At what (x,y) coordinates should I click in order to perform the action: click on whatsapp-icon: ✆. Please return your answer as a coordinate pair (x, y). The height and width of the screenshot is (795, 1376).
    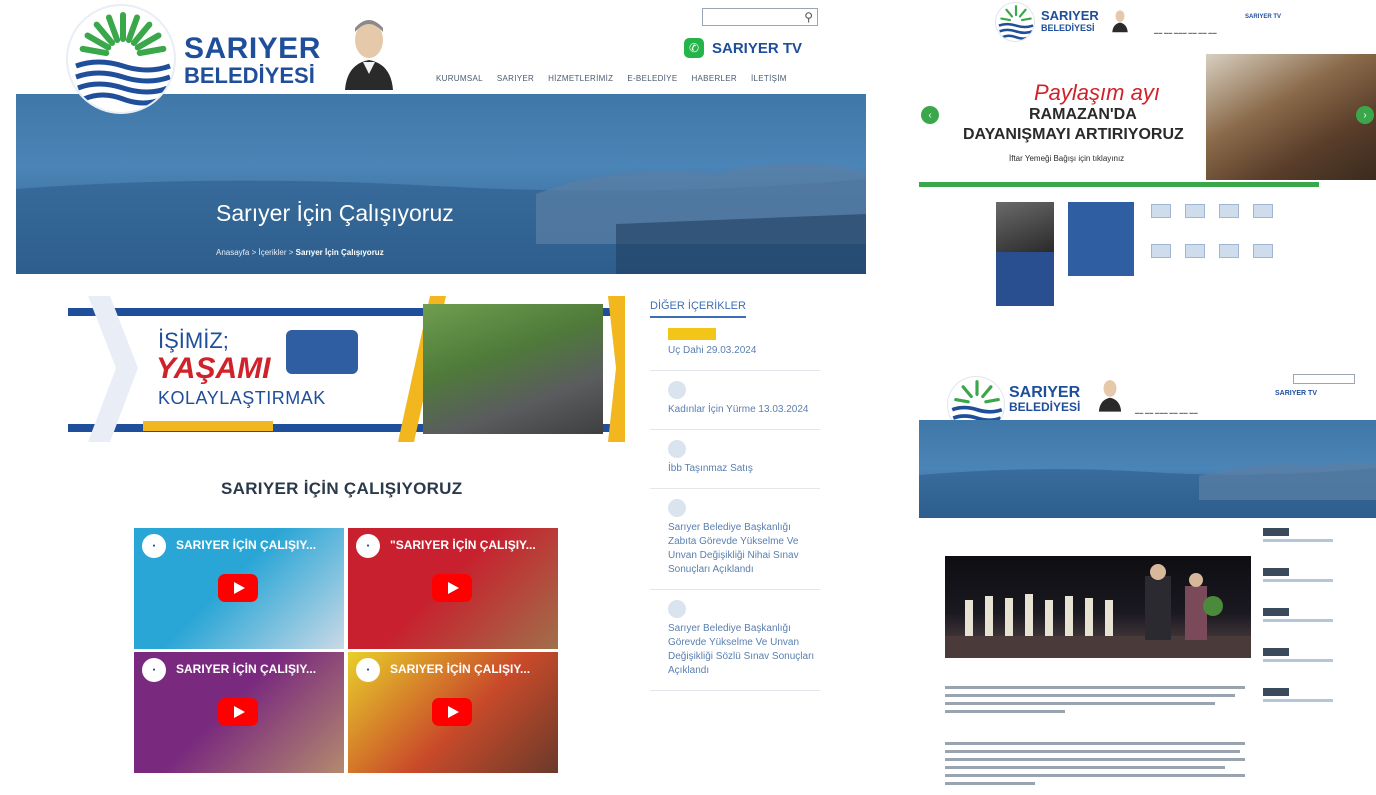
    Looking at the image, I should click on (694, 48).